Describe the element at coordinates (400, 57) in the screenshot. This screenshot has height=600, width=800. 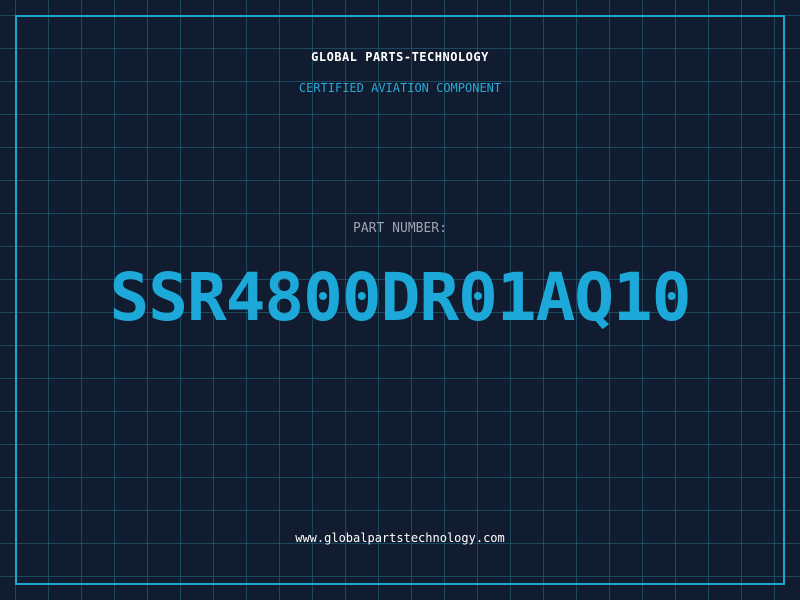
I see `company-name: GLOBAL PARTS-TECHNOLOGY` at that location.